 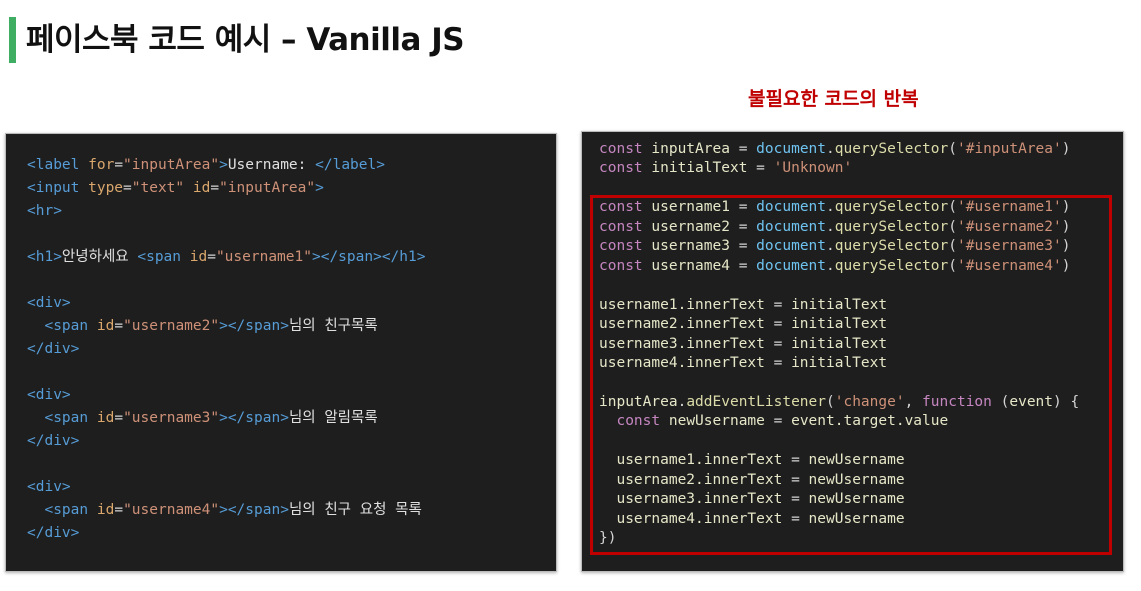 I want to click on code-token: initialText, so click(x=699, y=168).